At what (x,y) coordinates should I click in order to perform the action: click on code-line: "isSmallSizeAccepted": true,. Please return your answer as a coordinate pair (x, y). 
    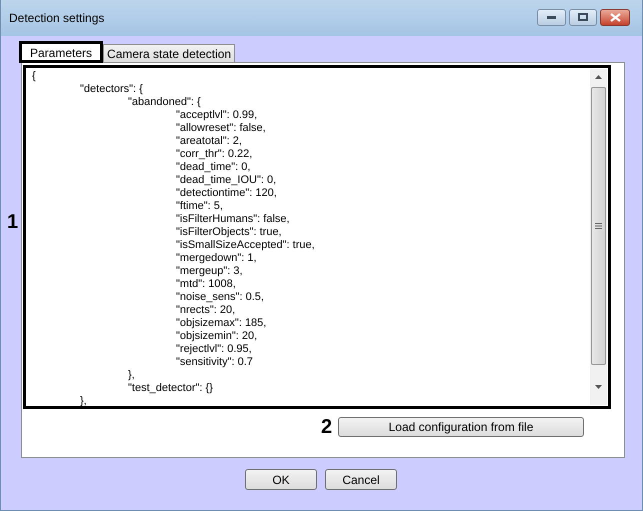
    Looking at the image, I should click on (245, 245).